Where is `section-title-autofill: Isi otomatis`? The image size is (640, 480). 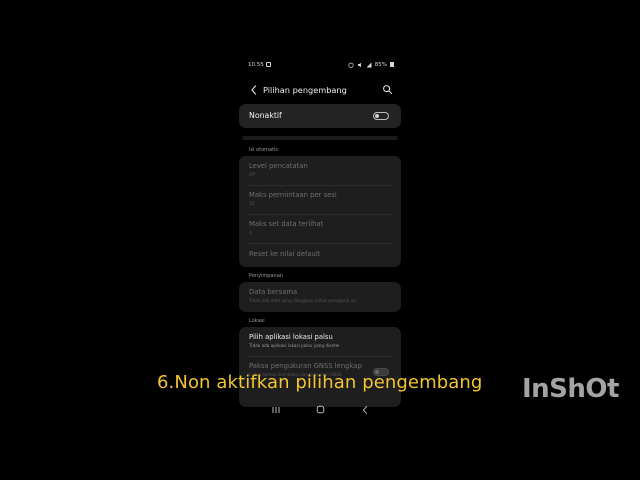 section-title-autofill: Isi otomatis is located at coordinates (264, 150).